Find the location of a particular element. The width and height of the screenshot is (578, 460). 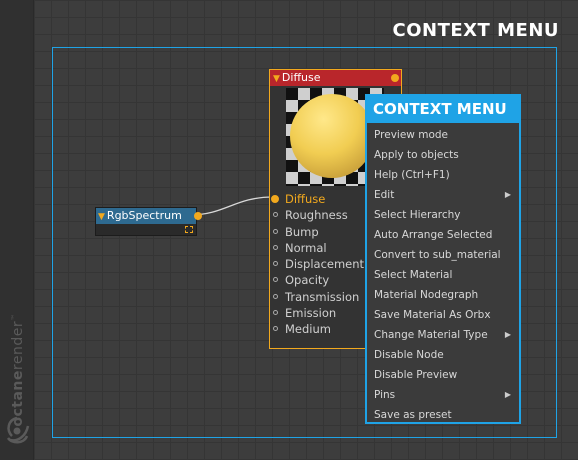

menu-item-auto-arrange-selected: Auto Arrange Selected is located at coordinates (443, 235).